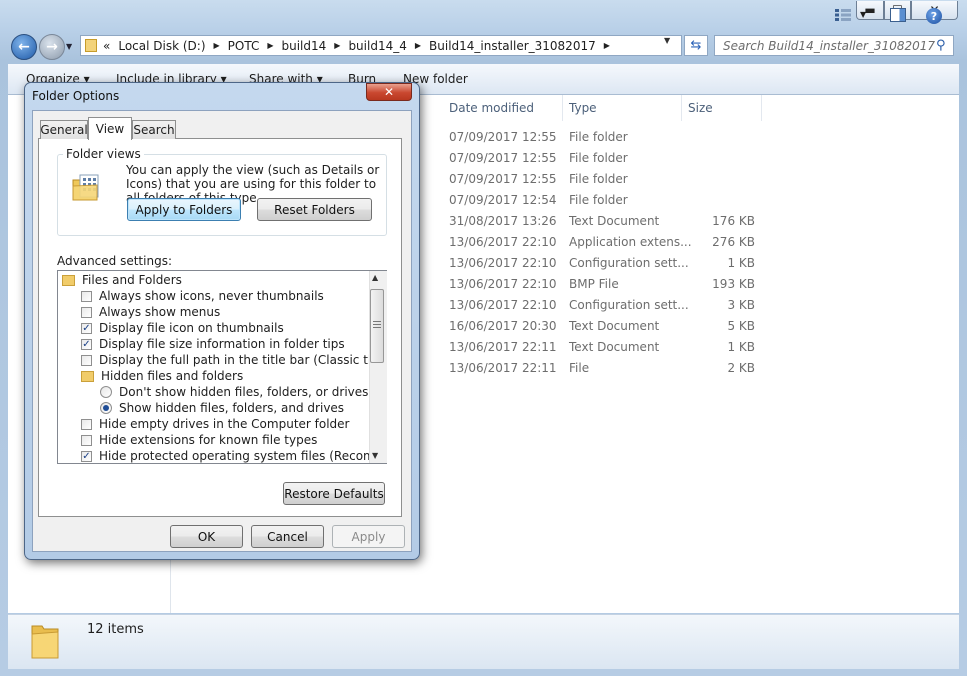 The height and width of the screenshot is (676, 967). What do you see at coordinates (375, 455) in the screenshot?
I see `scroll-down-icon: ▼` at bounding box center [375, 455].